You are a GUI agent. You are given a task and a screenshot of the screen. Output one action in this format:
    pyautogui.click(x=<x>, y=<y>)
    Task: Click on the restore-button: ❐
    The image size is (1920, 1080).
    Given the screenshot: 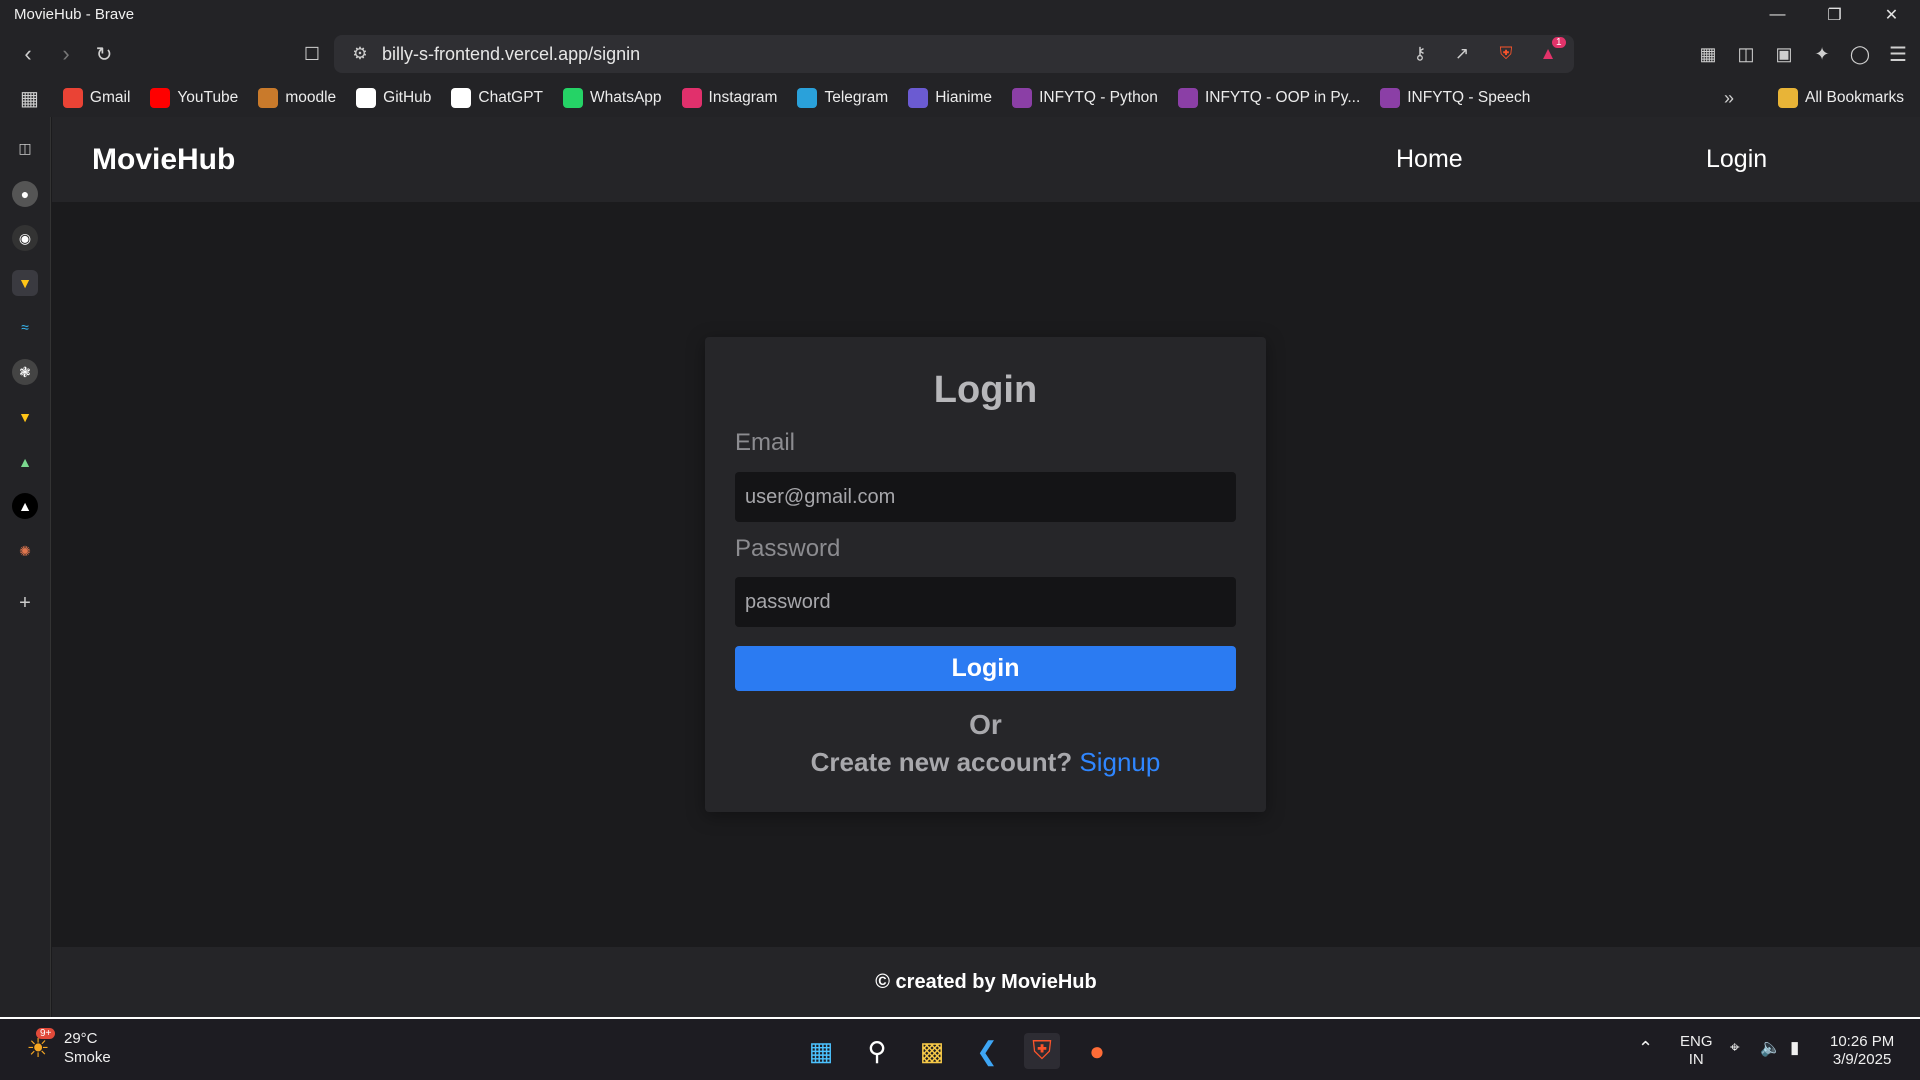 What is the action you would take?
    pyautogui.click(x=1834, y=14)
    